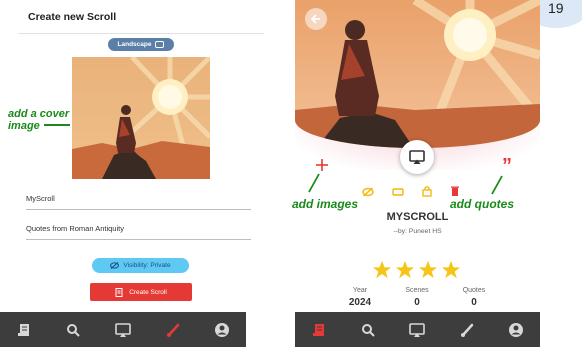 Image resolution: width=582 pixels, height=347 pixels. I want to click on landscape-label: Landscape, so click(134, 44).